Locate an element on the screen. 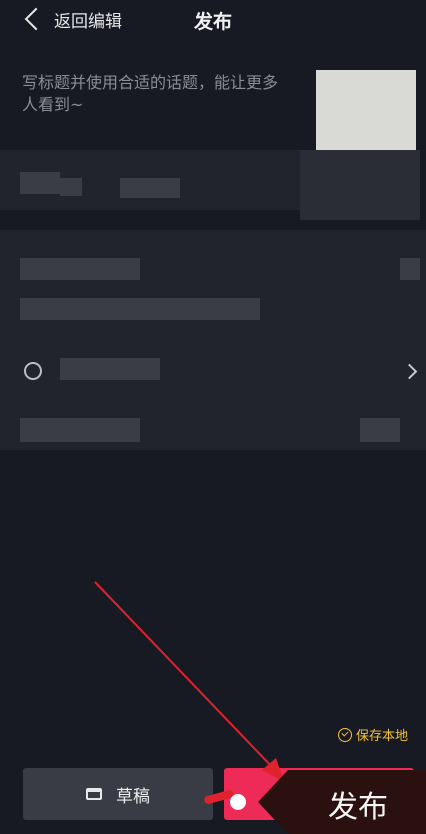  location-icon is located at coordinates (33, 371).